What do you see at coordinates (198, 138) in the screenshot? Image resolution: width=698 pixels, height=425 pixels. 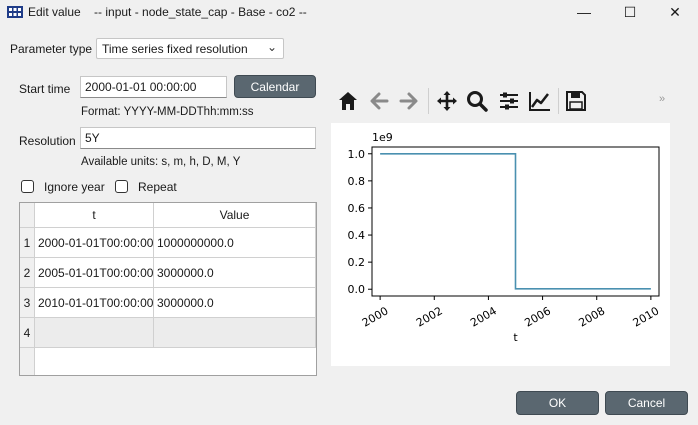 I see `resolution-input: 5Y` at bounding box center [198, 138].